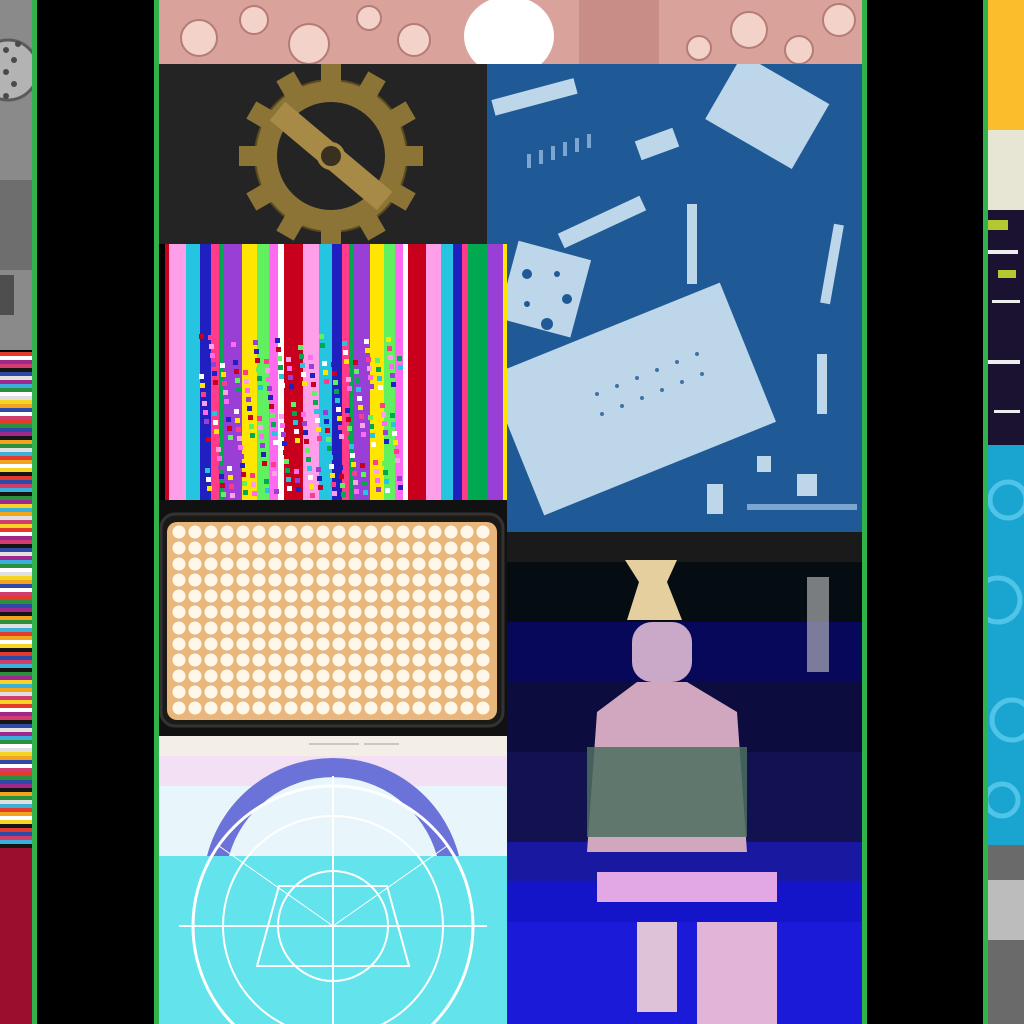 Image resolution: width=1024 pixels, height=1024 pixels. What do you see at coordinates (323, 154) in the screenshot?
I see `gear-emblem-tile` at bounding box center [323, 154].